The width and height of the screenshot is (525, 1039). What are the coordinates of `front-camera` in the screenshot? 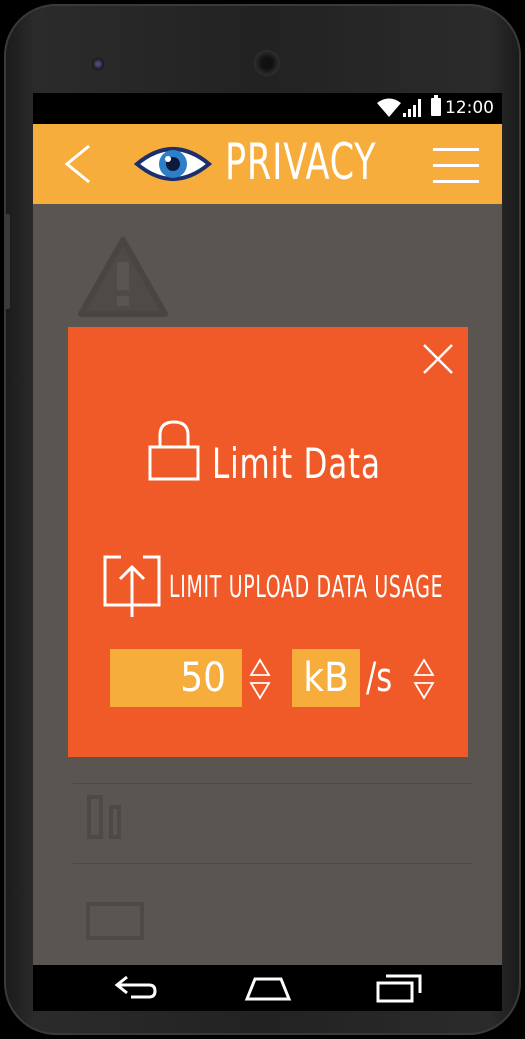 It's located at (98, 64).